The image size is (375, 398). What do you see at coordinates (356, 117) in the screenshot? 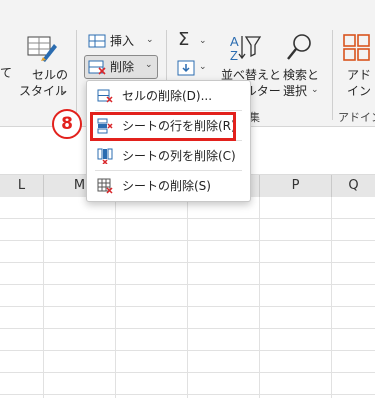
I see `add-ins-group-label: アドイン` at bounding box center [356, 117].